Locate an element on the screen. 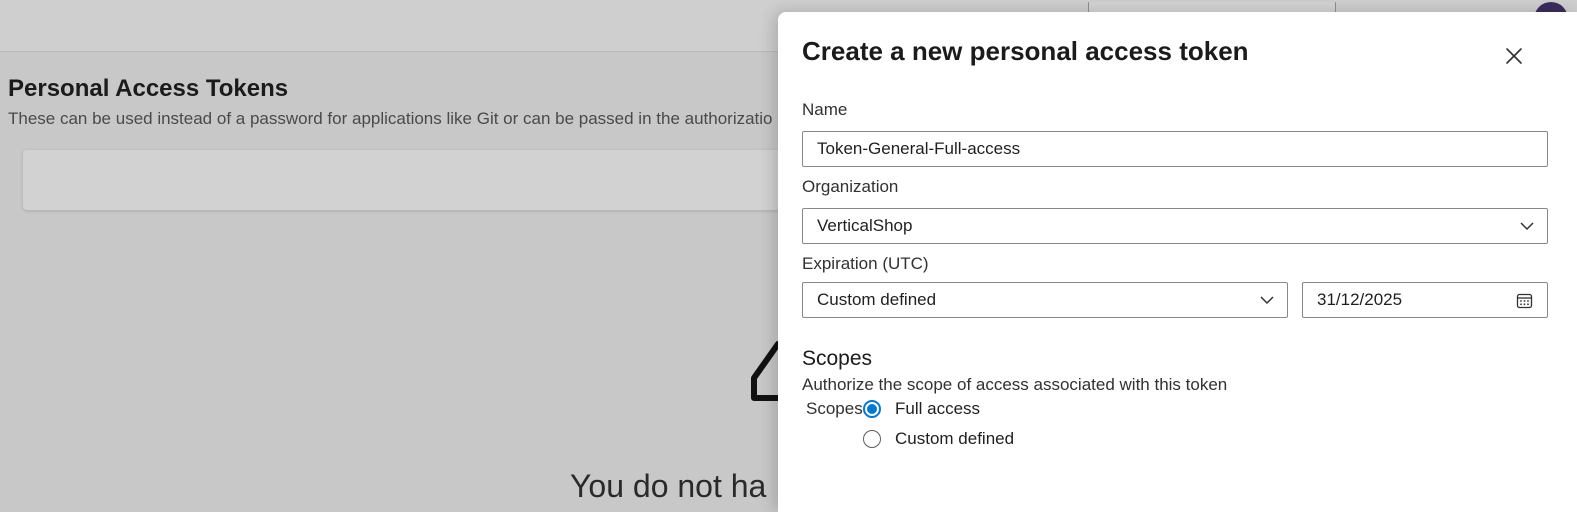 The width and height of the screenshot is (1577, 512). toolbar-card is located at coordinates (423, 180).